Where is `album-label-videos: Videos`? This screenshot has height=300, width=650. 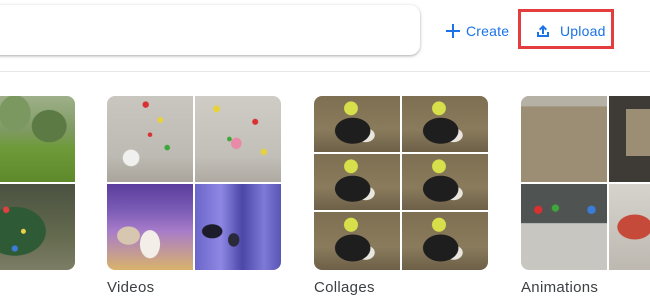 album-label-videos: Videos is located at coordinates (131, 287).